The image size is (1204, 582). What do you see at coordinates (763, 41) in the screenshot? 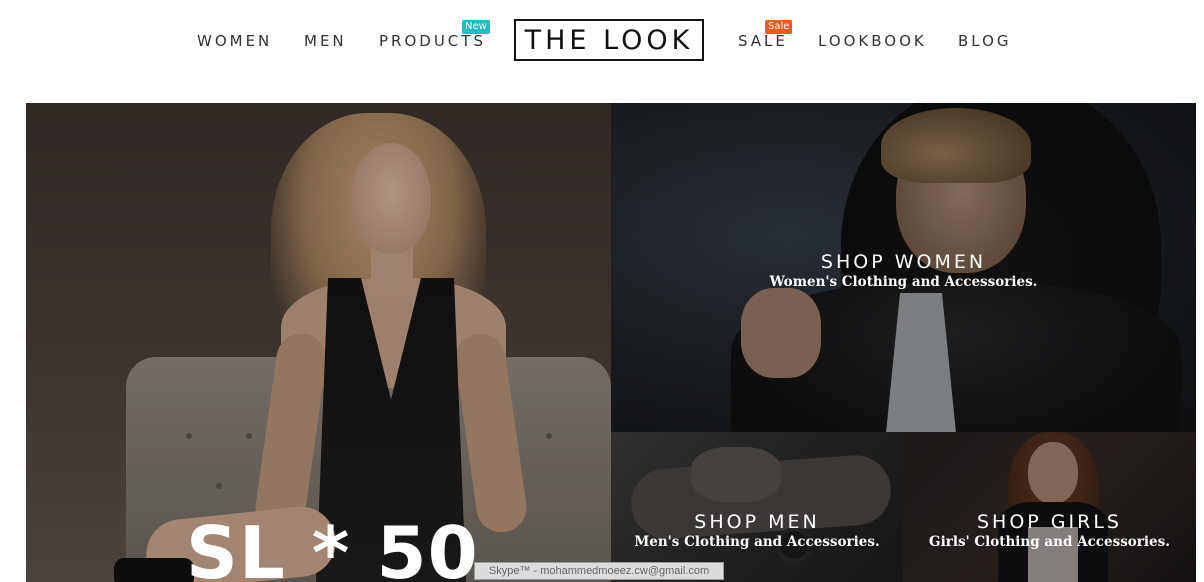
I see `nav-sale: SALE` at bounding box center [763, 41].